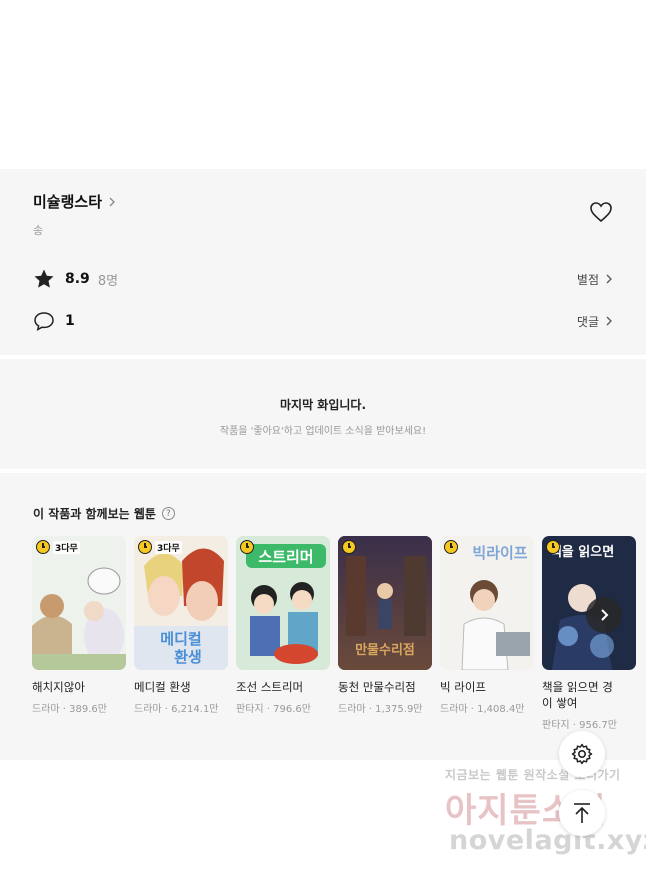 Image resolution: width=646 pixels, height=876 pixels. Describe the element at coordinates (70, 321) in the screenshot. I see `comment-count: 1` at that location.